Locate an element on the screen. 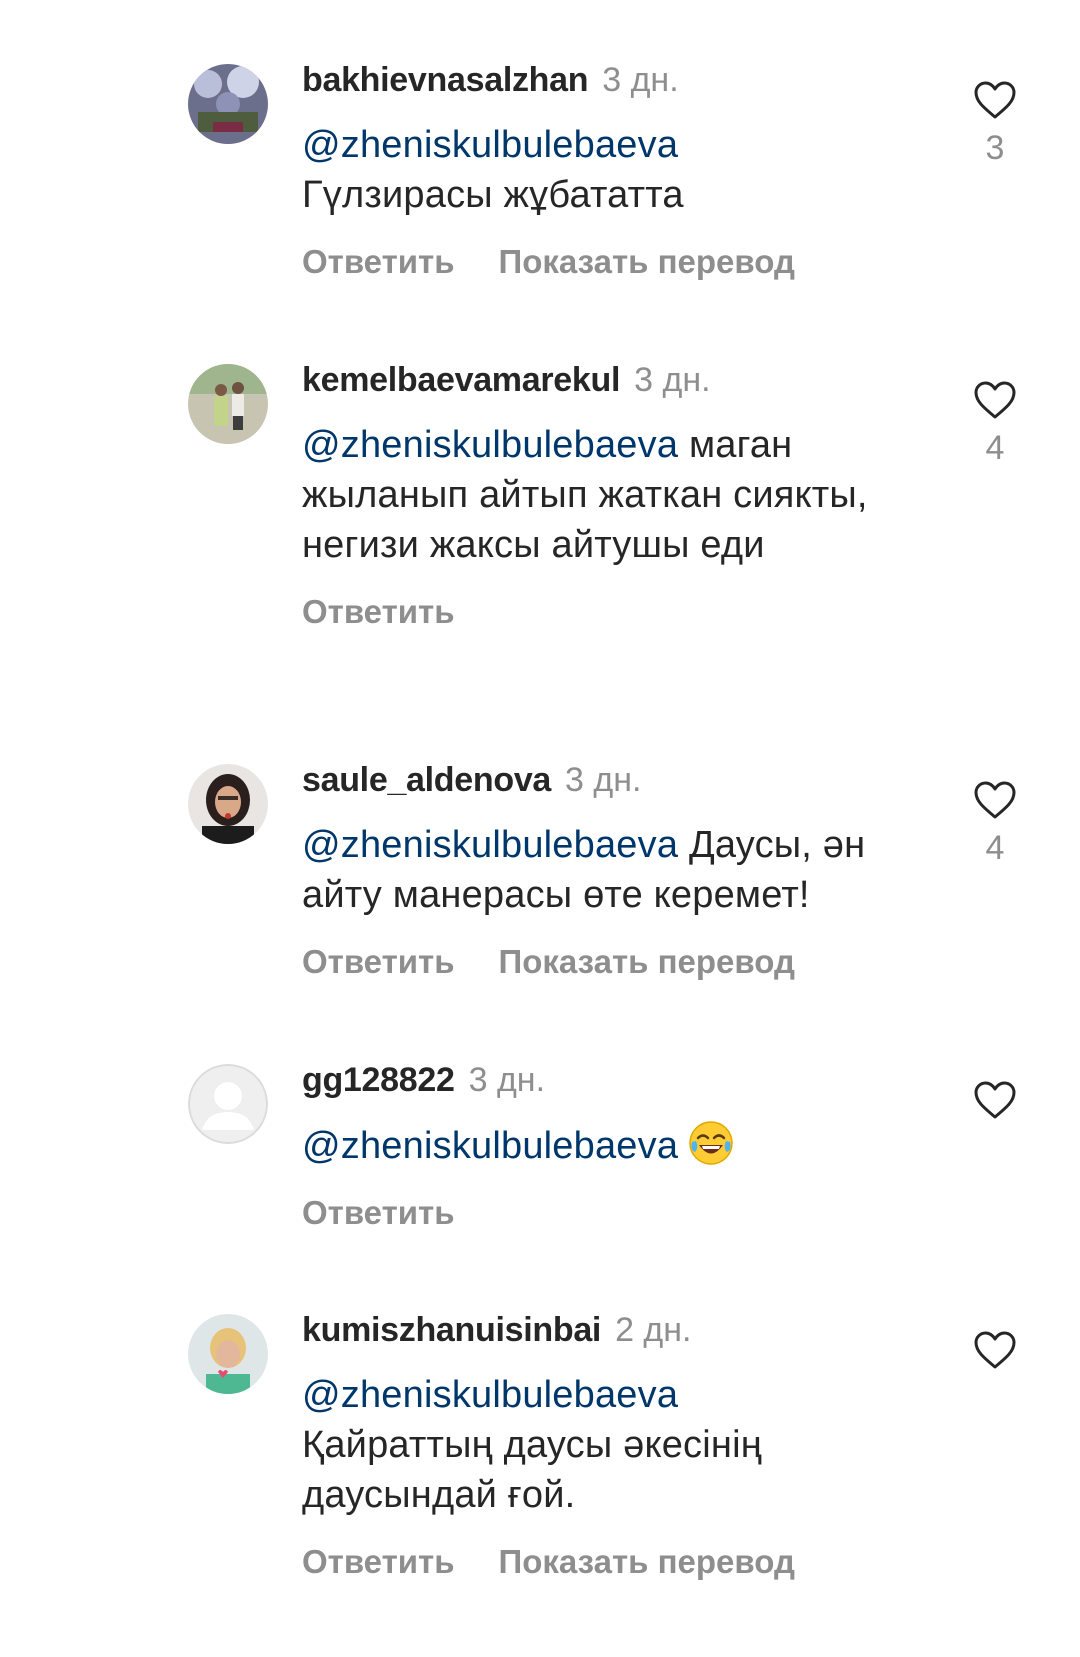 The width and height of the screenshot is (1080, 1657). comment-text: @zheniskulbulebaeva Гүлзирасы жұбататта is located at coordinates (622, 170).